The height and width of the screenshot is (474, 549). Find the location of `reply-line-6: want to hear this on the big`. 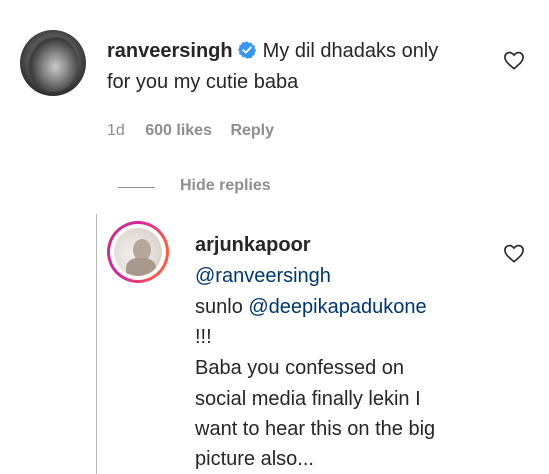

reply-line-6: want to hear this on the big is located at coordinates (315, 429).